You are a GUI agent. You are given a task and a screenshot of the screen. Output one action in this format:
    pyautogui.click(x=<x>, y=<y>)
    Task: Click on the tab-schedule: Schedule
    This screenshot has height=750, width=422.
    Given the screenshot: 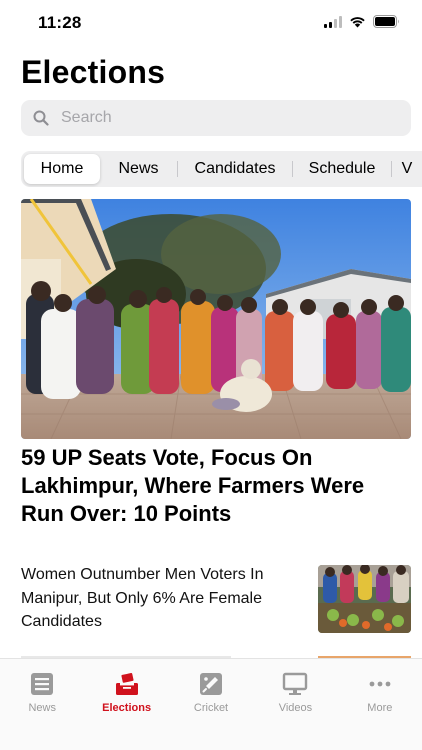 What is the action you would take?
    pyautogui.click(x=342, y=169)
    